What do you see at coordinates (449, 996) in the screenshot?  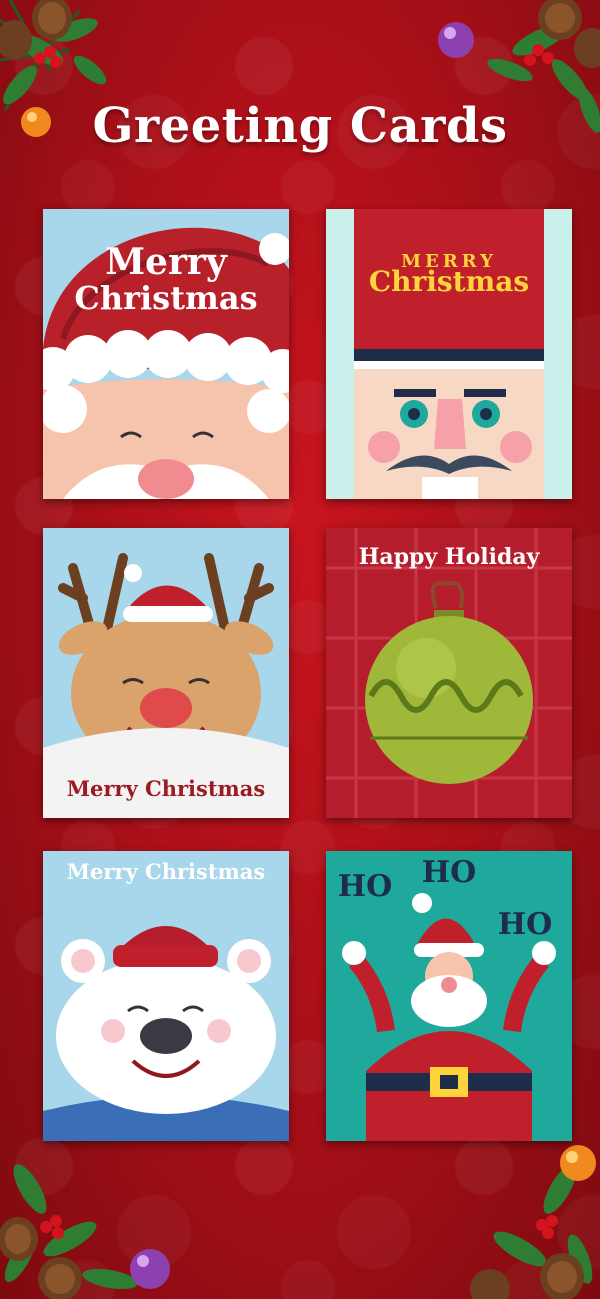 I see `santa-hohoho-card: HO HO HO` at bounding box center [449, 996].